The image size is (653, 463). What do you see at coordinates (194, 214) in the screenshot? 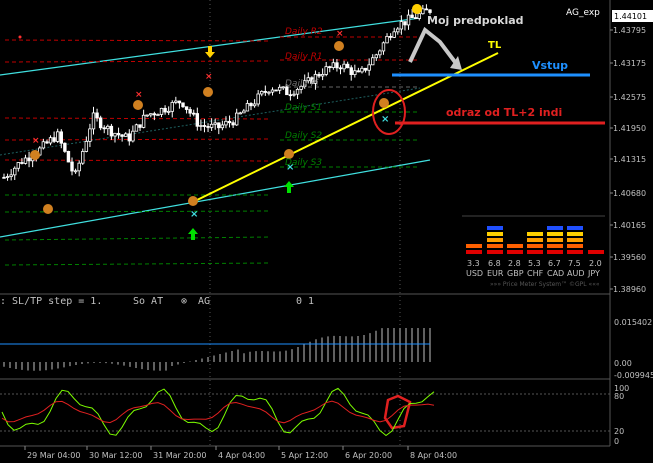
I see `buy-x-marker: ×` at bounding box center [194, 214].